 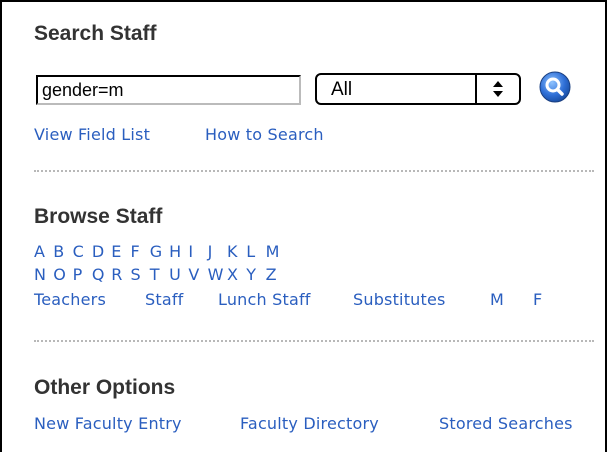 I want to click on view-field-list-link: View Field List, so click(x=92, y=134).